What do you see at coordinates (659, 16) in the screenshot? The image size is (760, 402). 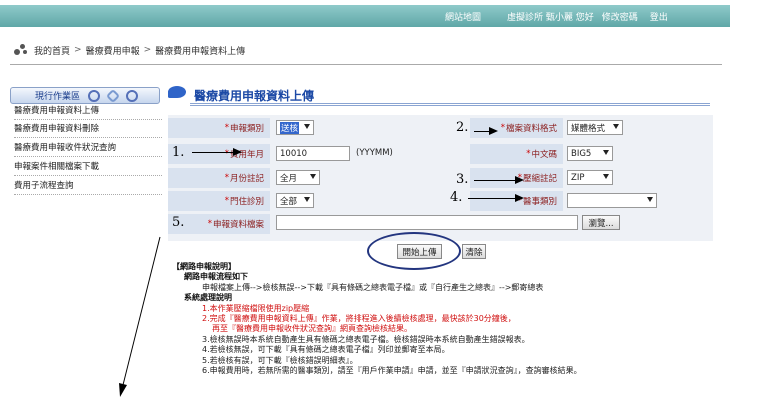 I see `logout-link: 登出` at bounding box center [659, 16].